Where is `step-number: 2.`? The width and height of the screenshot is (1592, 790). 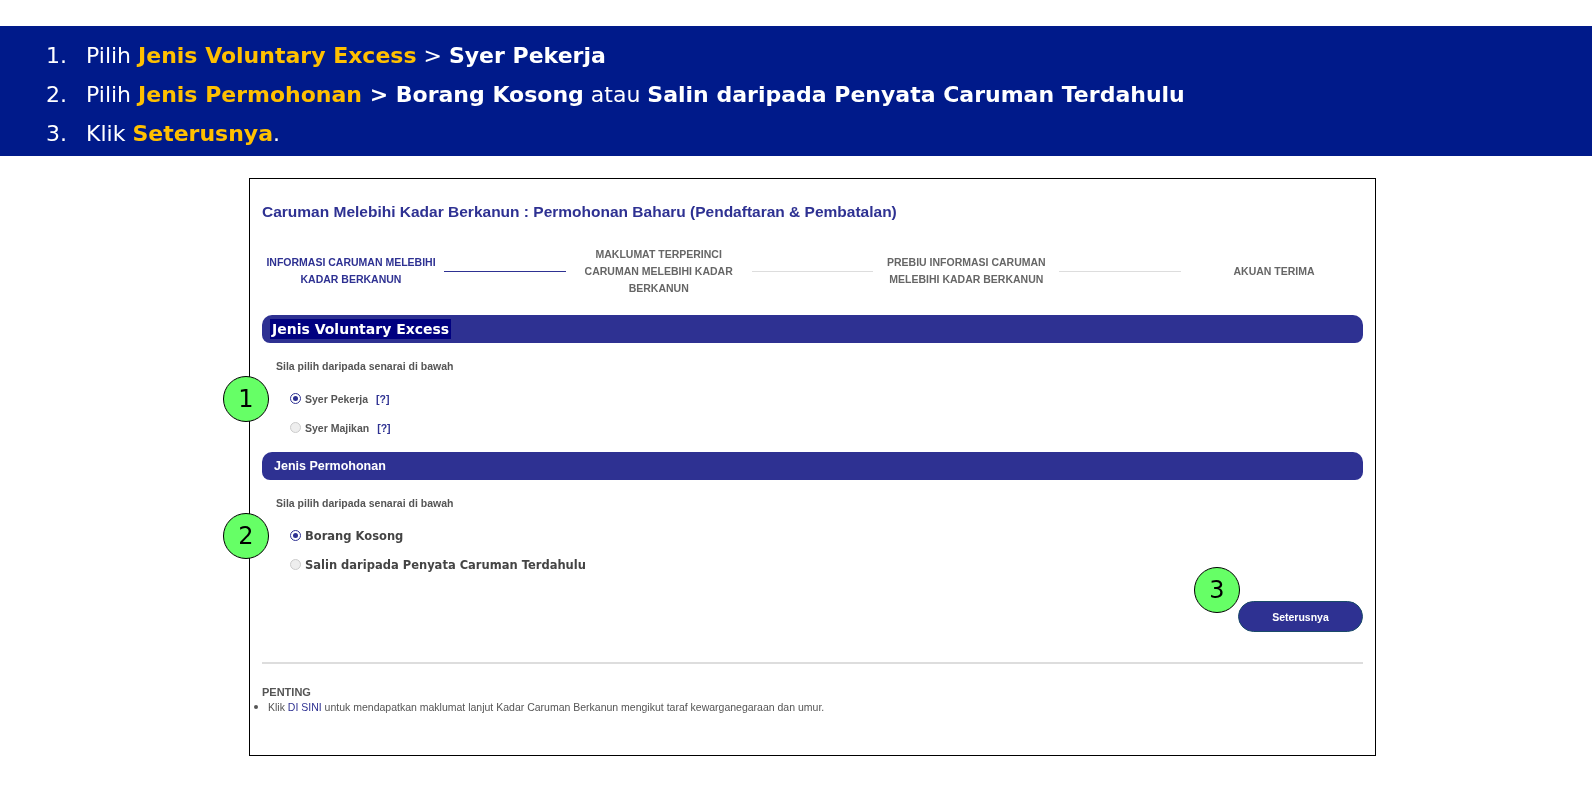
step-number: 2. is located at coordinates (57, 94).